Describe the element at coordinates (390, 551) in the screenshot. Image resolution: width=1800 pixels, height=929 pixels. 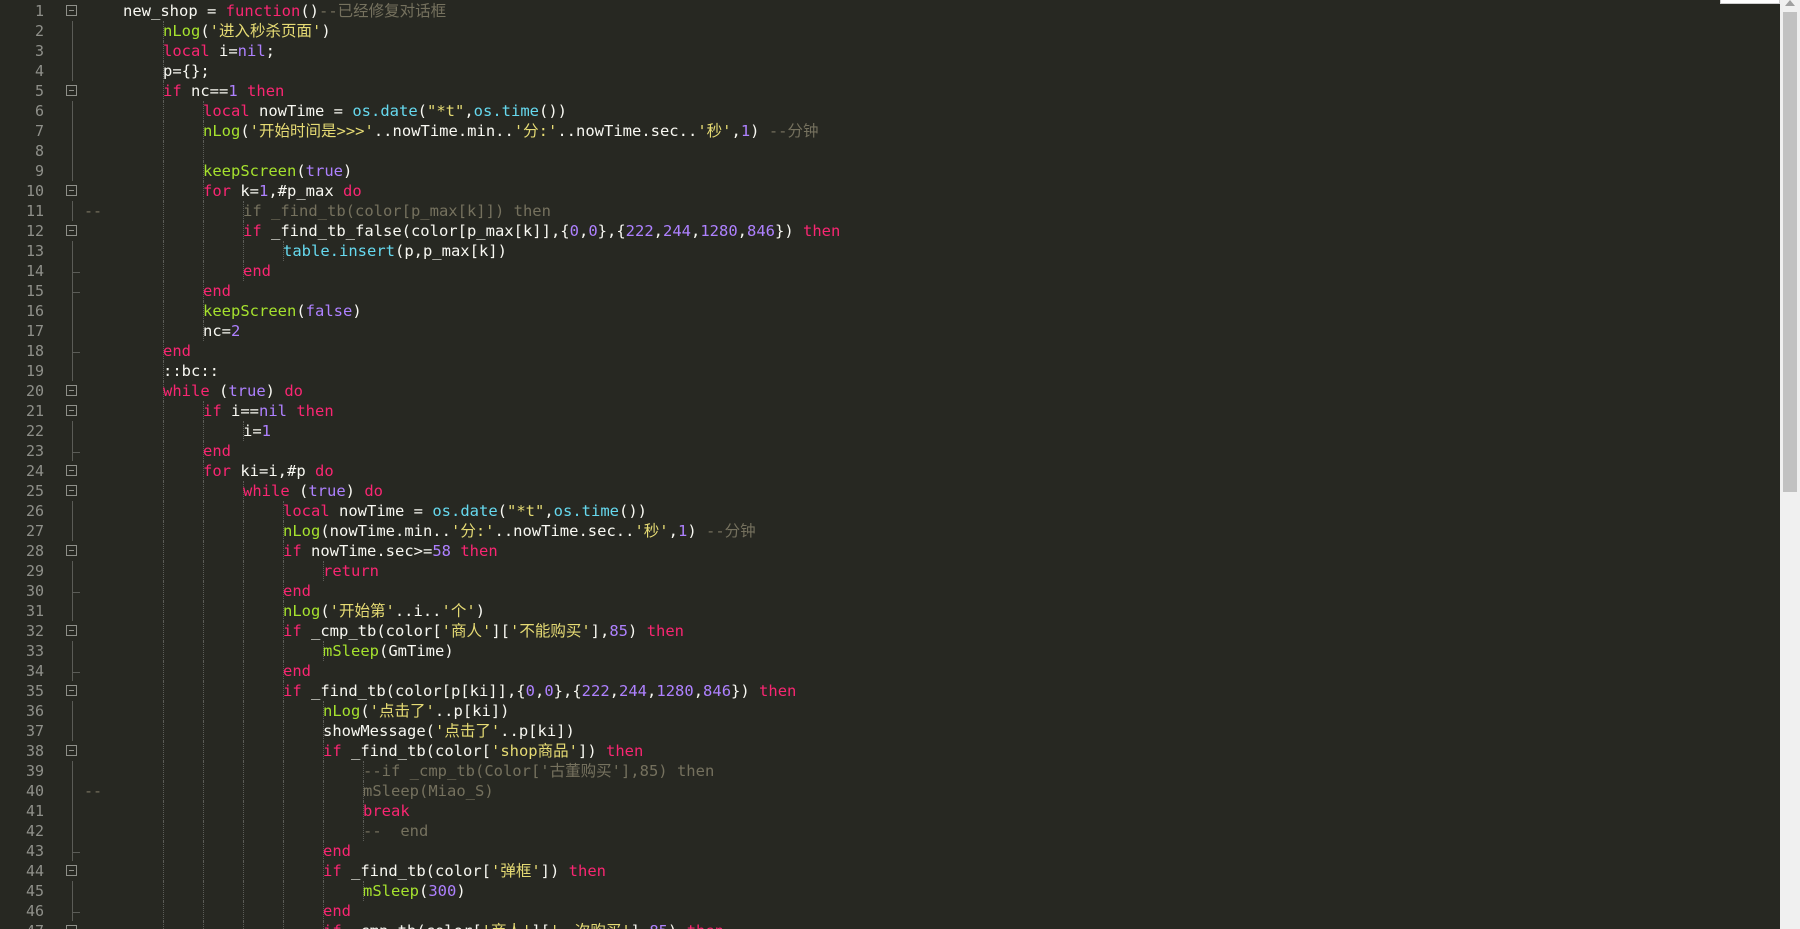
I see `code-line: if nowTime.sec>=58 then` at that location.